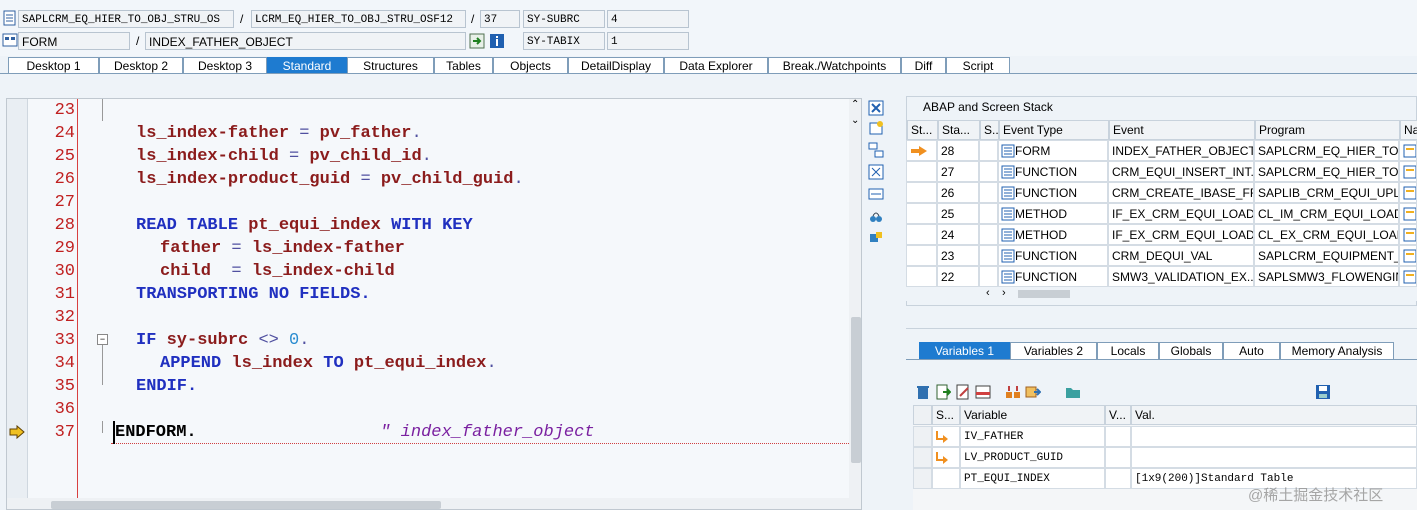  I want to click on horizontal-scrollbar, so click(428, 503).